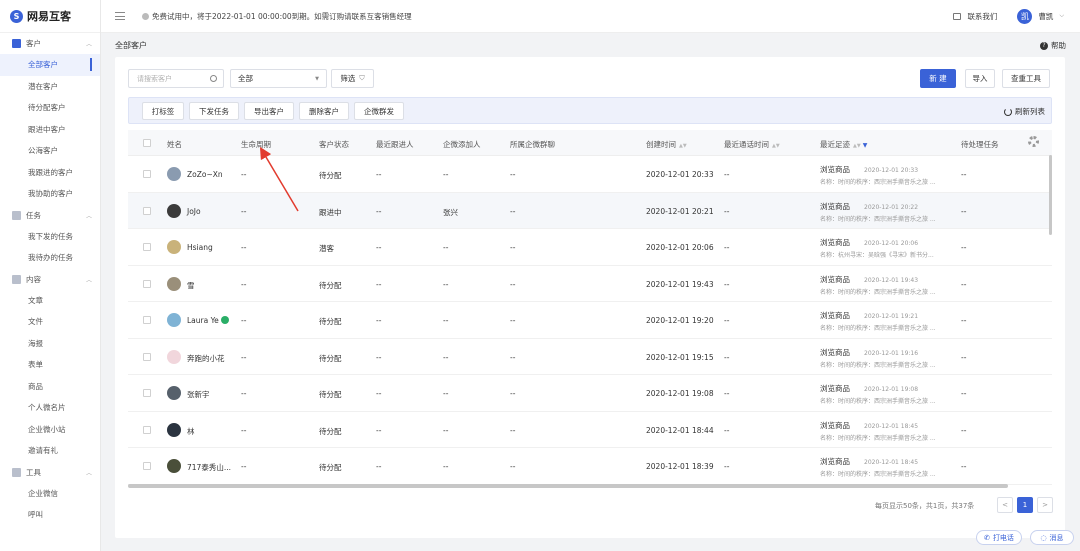 Image resolution: width=1080 pixels, height=551 pixels. Describe the element at coordinates (1005, 505) in the screenshot. I see `prev-page-button: <` at that location.